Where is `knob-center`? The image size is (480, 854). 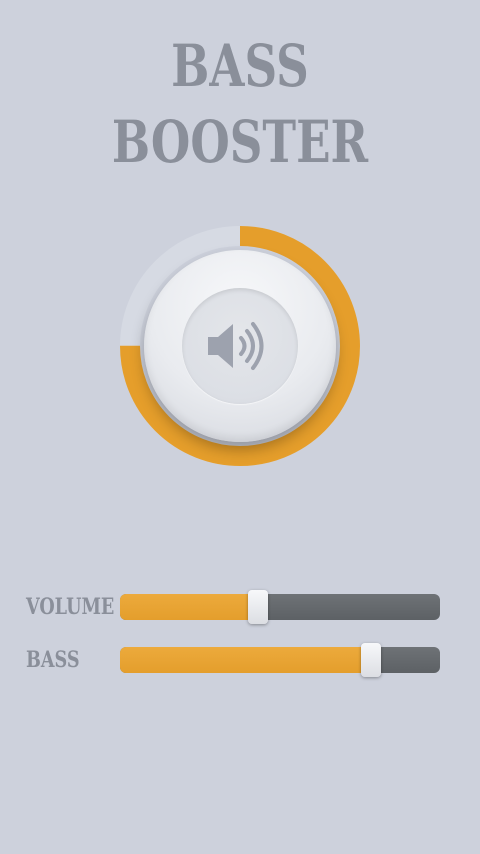 knob-center is located at coordinates (240, 346).